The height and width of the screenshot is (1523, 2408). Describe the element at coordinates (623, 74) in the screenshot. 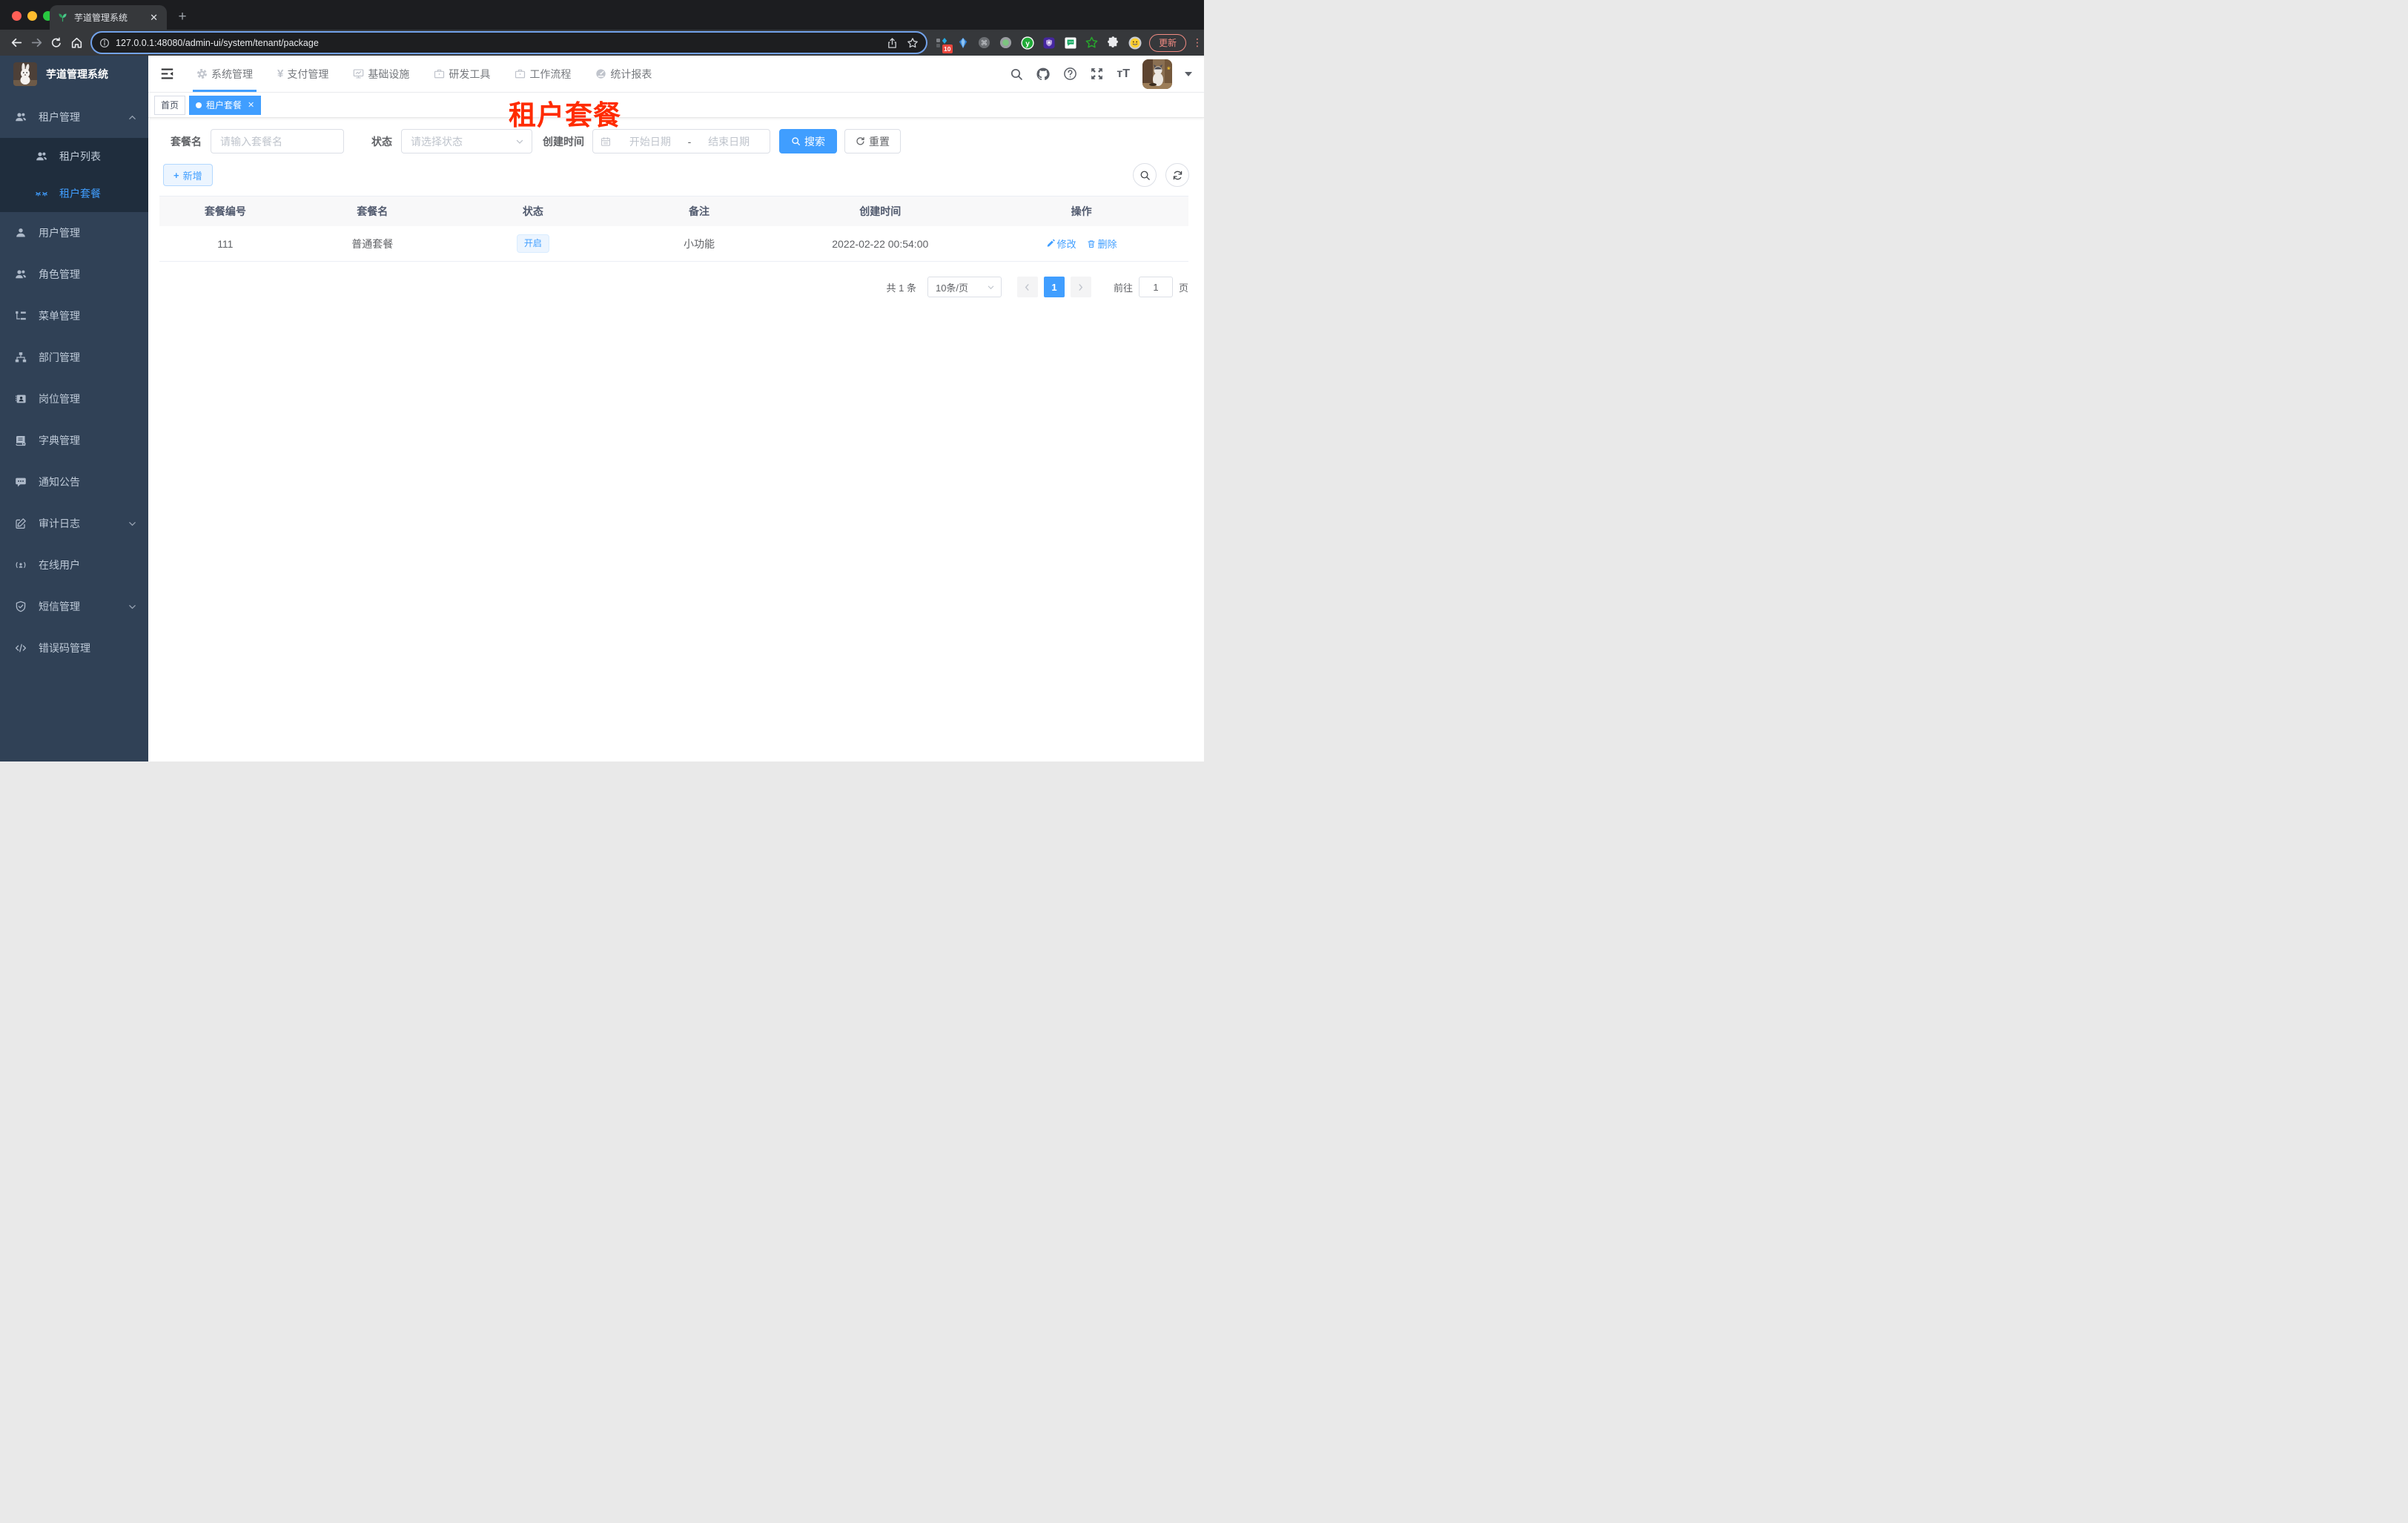

I see `tab-reports: 统计报表` at that location.